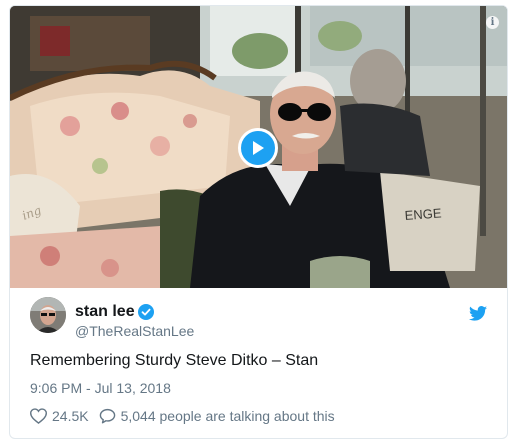  I want to click on heart-icon, so click(38, 416).